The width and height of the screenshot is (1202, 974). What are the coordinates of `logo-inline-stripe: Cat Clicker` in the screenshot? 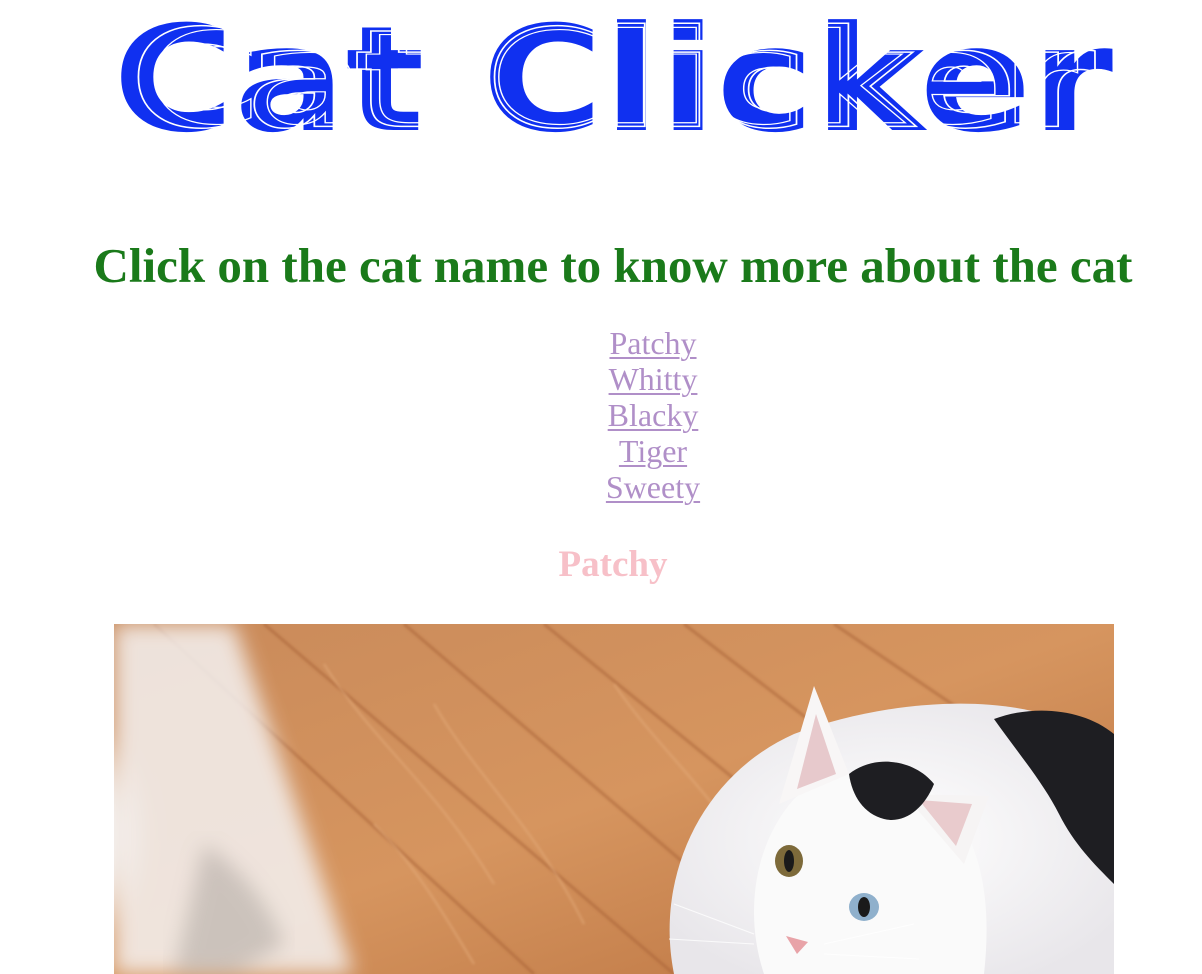 It's located at (613, 78).